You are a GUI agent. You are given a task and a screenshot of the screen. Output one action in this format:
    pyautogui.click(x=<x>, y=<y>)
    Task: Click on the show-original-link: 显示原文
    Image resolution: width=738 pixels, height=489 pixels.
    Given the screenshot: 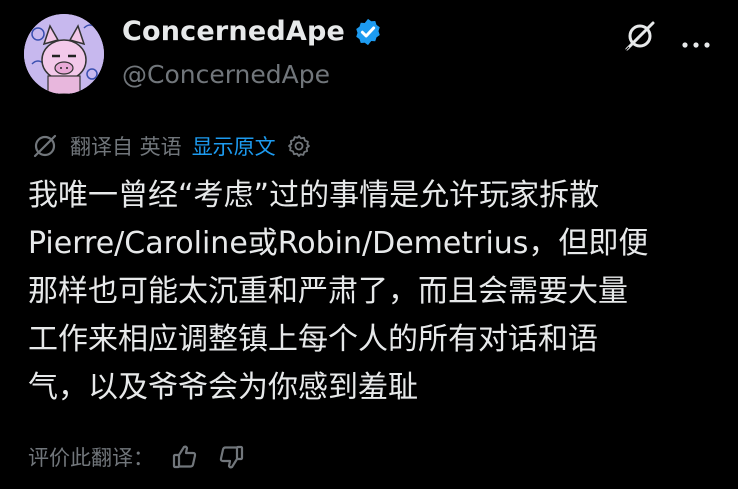 What is the action you would take?
    pyautogui.click(x=234, y=146)
    